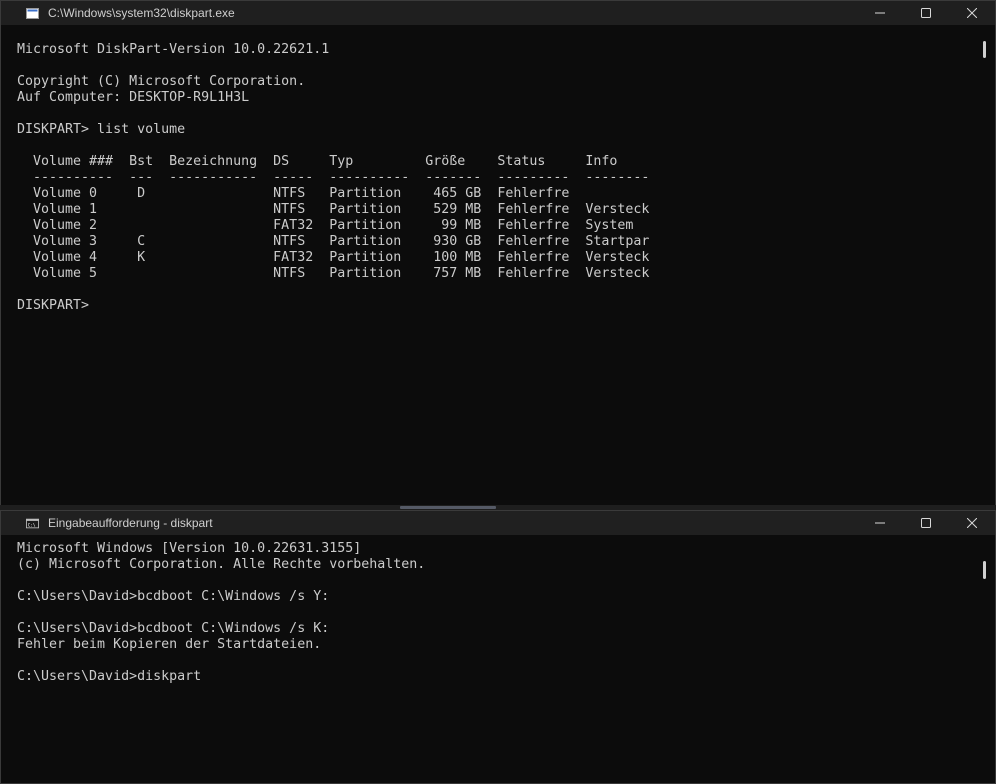 The width and height of the screenshot is (996, 784). What do you see at coordinates (173, 596) in the screenshot?
I see `console-line: C:\Users\David>bcdboot C:\Windows /s Y:` at bounding box center [173, 596].